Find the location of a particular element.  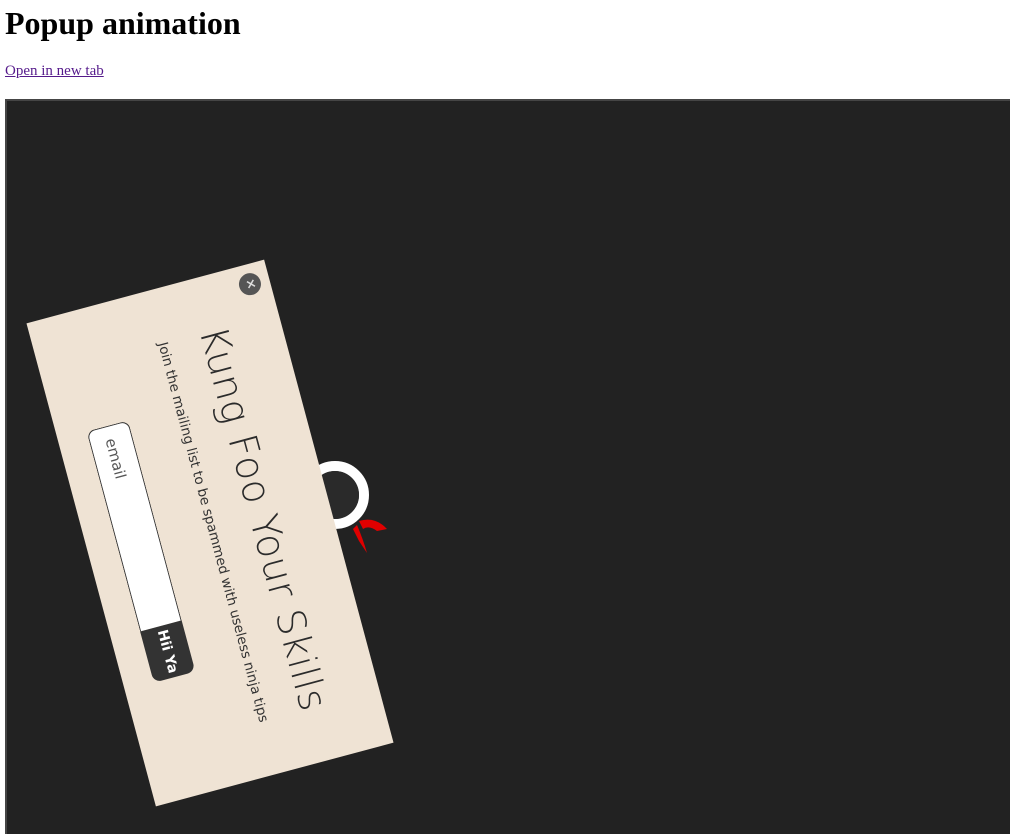

close-icon: × is located at coordinates (250, 284).